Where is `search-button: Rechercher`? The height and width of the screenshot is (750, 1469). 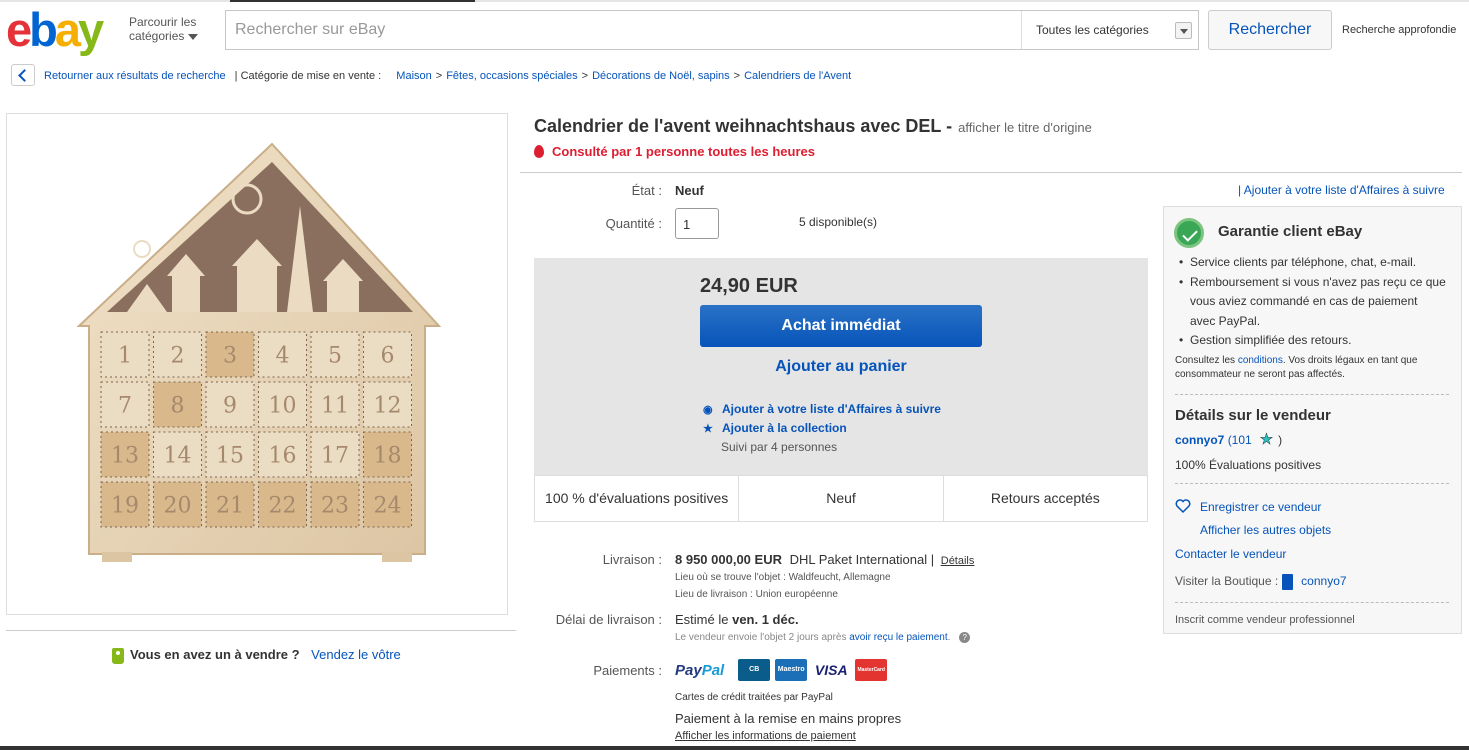
search-button: Rechercher is located at coordinates (1270, 30).